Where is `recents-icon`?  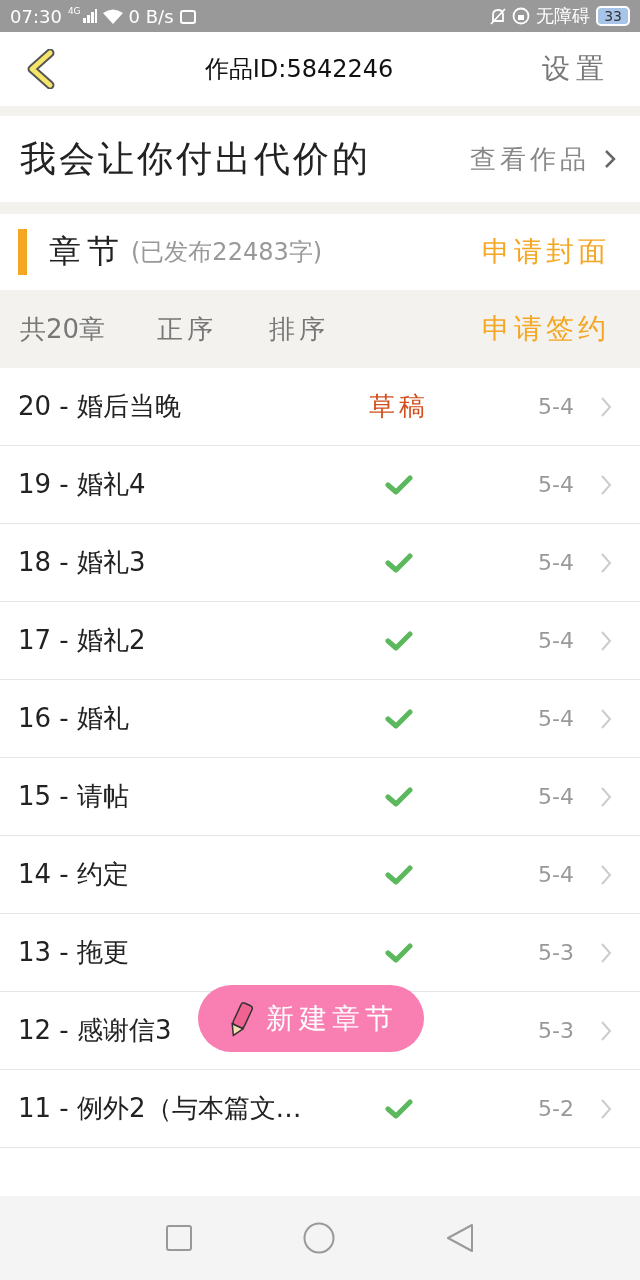
recents-icon is located at coordinates (178, 1238).